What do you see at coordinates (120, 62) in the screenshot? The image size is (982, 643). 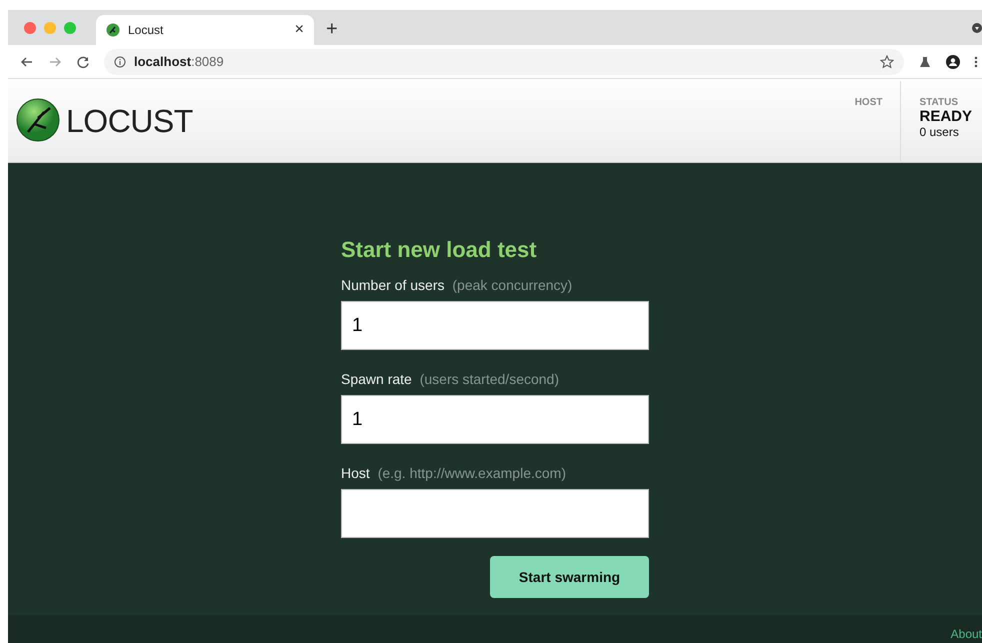 I see `info-icon` at bounding box center [120, 62].